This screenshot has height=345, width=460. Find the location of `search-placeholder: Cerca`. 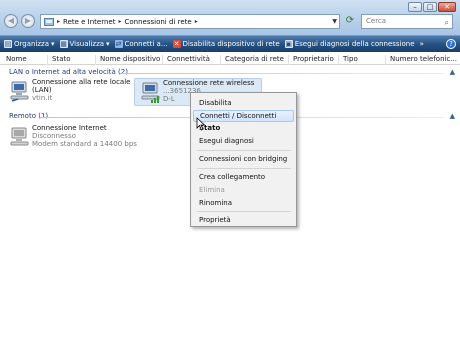

search-placeholder: Cerca is located at coordinates (376, 21).